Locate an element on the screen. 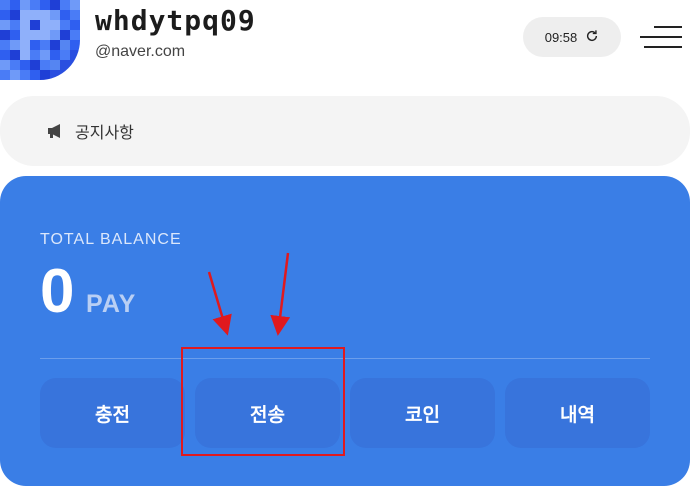 Image resolution: width=698 pixels, height=486 pixels. charge-button: 충전 is located at coordinates (112, 413).